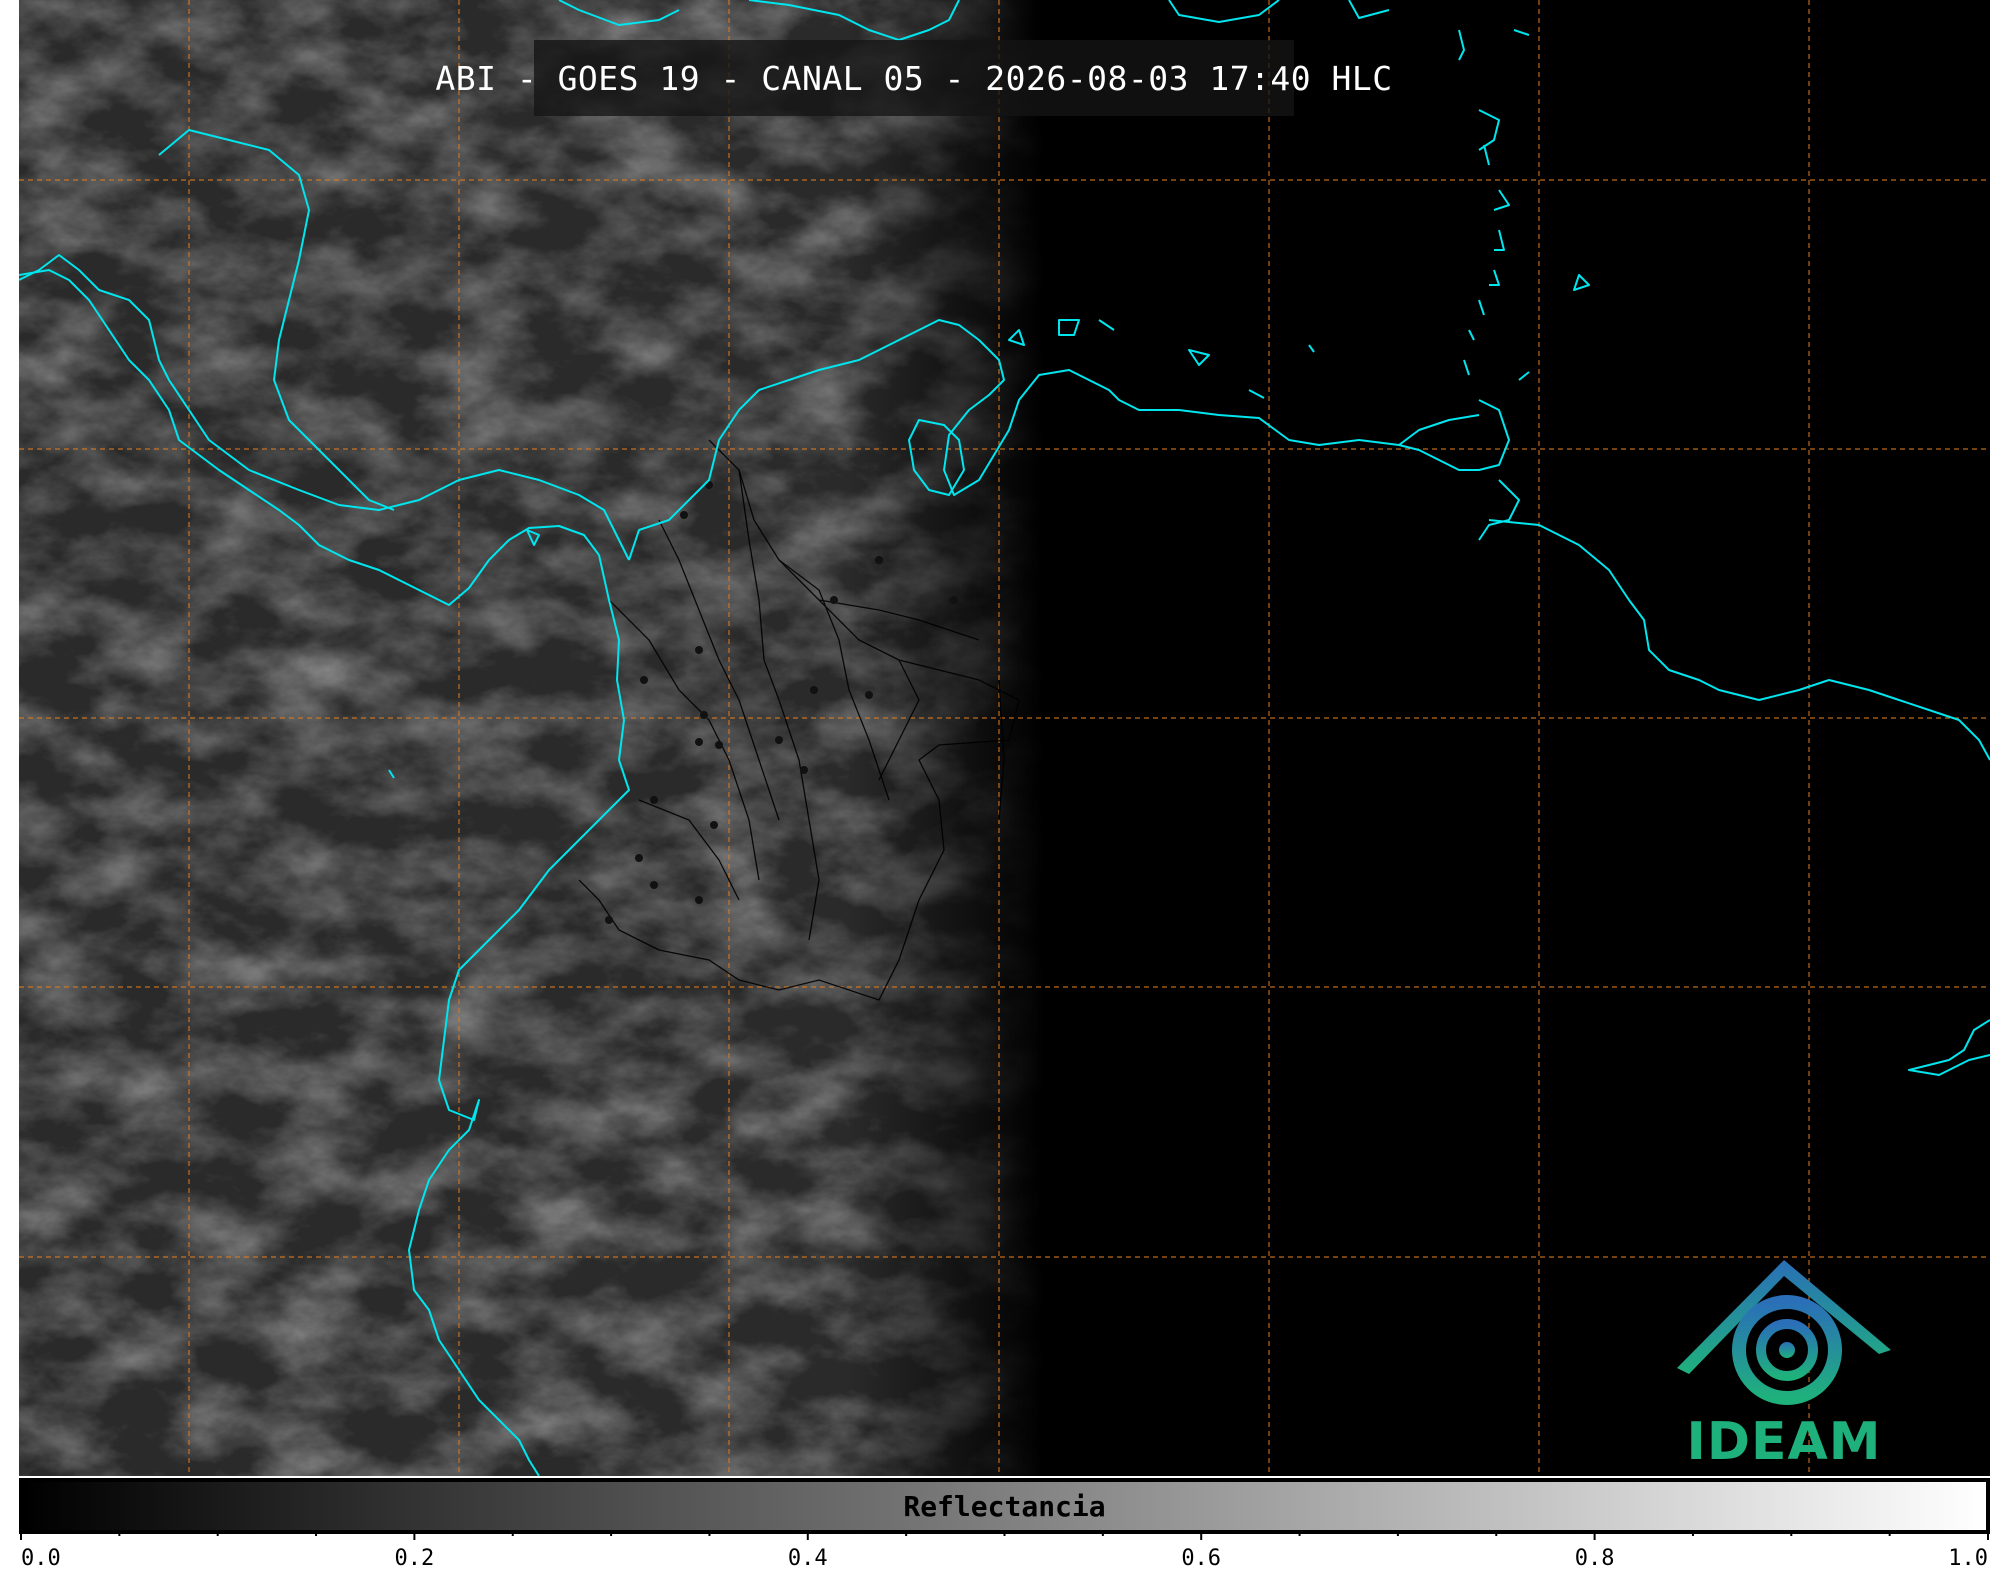  I want to click on tick-label: 0.2, so click(415, 1558).